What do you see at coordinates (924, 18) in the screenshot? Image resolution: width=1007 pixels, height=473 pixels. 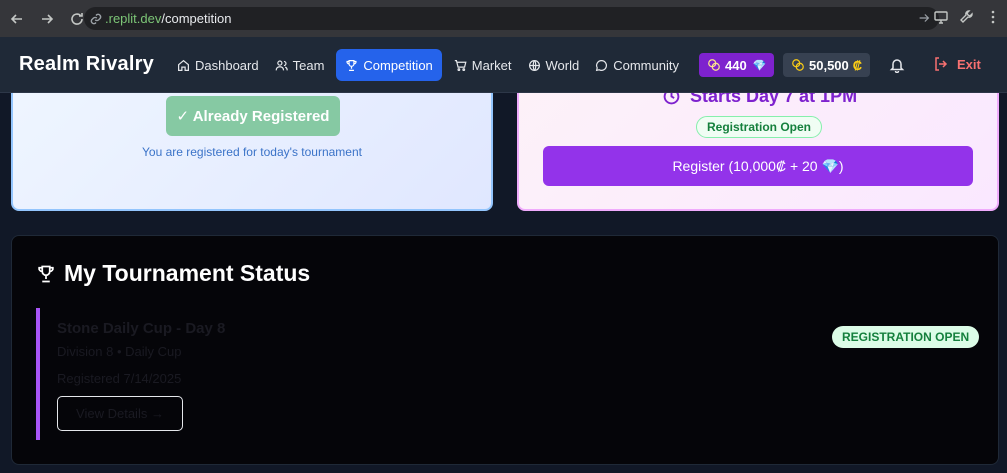 I see `arrow-right-icon` at bounding box center [924, 18].